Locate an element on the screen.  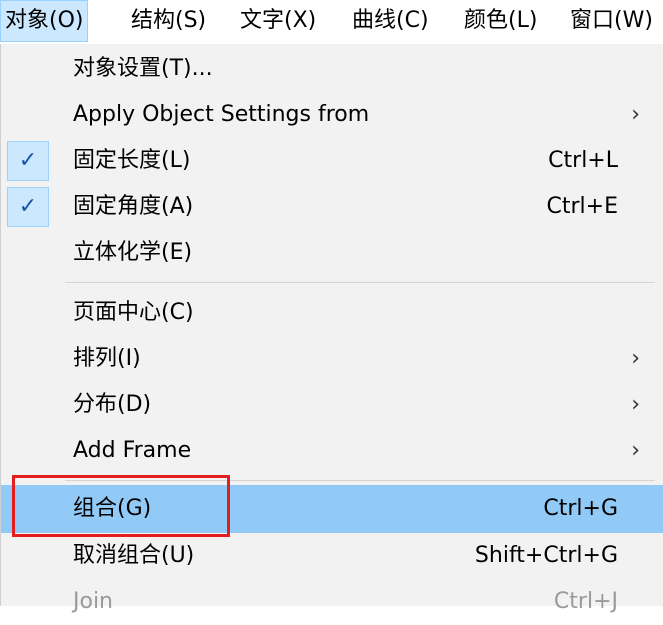
menu-curves: 曲线(C) is located at coordinates (390, 21).